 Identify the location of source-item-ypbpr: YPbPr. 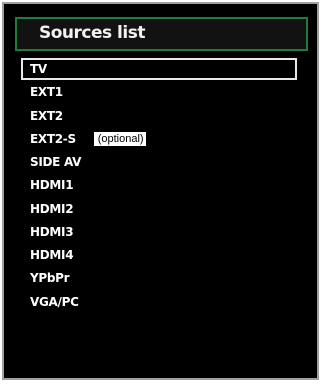
(159, 278).